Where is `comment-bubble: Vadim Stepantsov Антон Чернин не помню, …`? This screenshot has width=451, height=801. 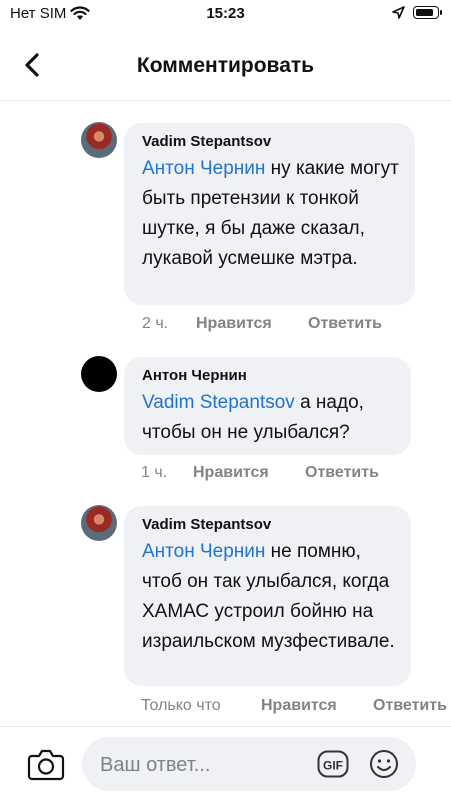 comment-bubble: Vadim Stepantsov Антон Чернин не помню, … is located at coordinates (267, 596).